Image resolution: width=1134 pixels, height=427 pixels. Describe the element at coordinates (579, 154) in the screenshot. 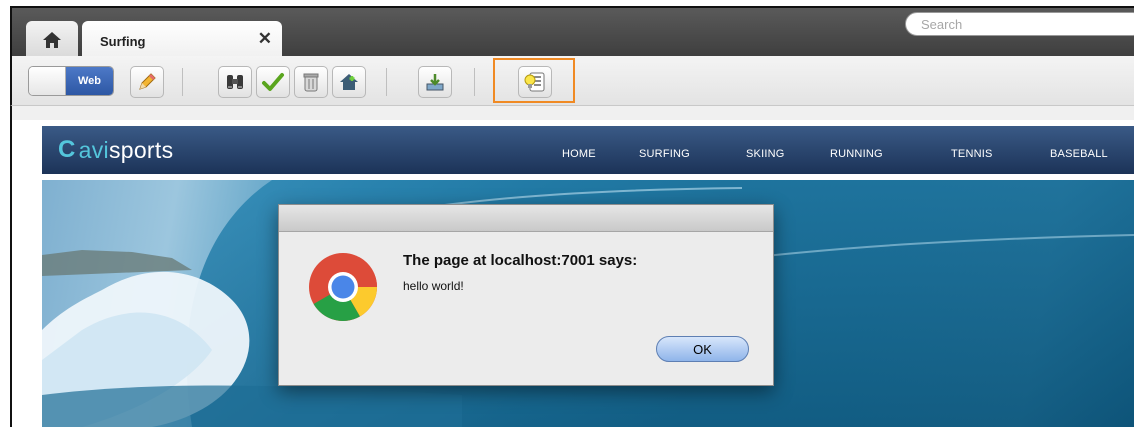

I see `nav-home: HOME` at that location.